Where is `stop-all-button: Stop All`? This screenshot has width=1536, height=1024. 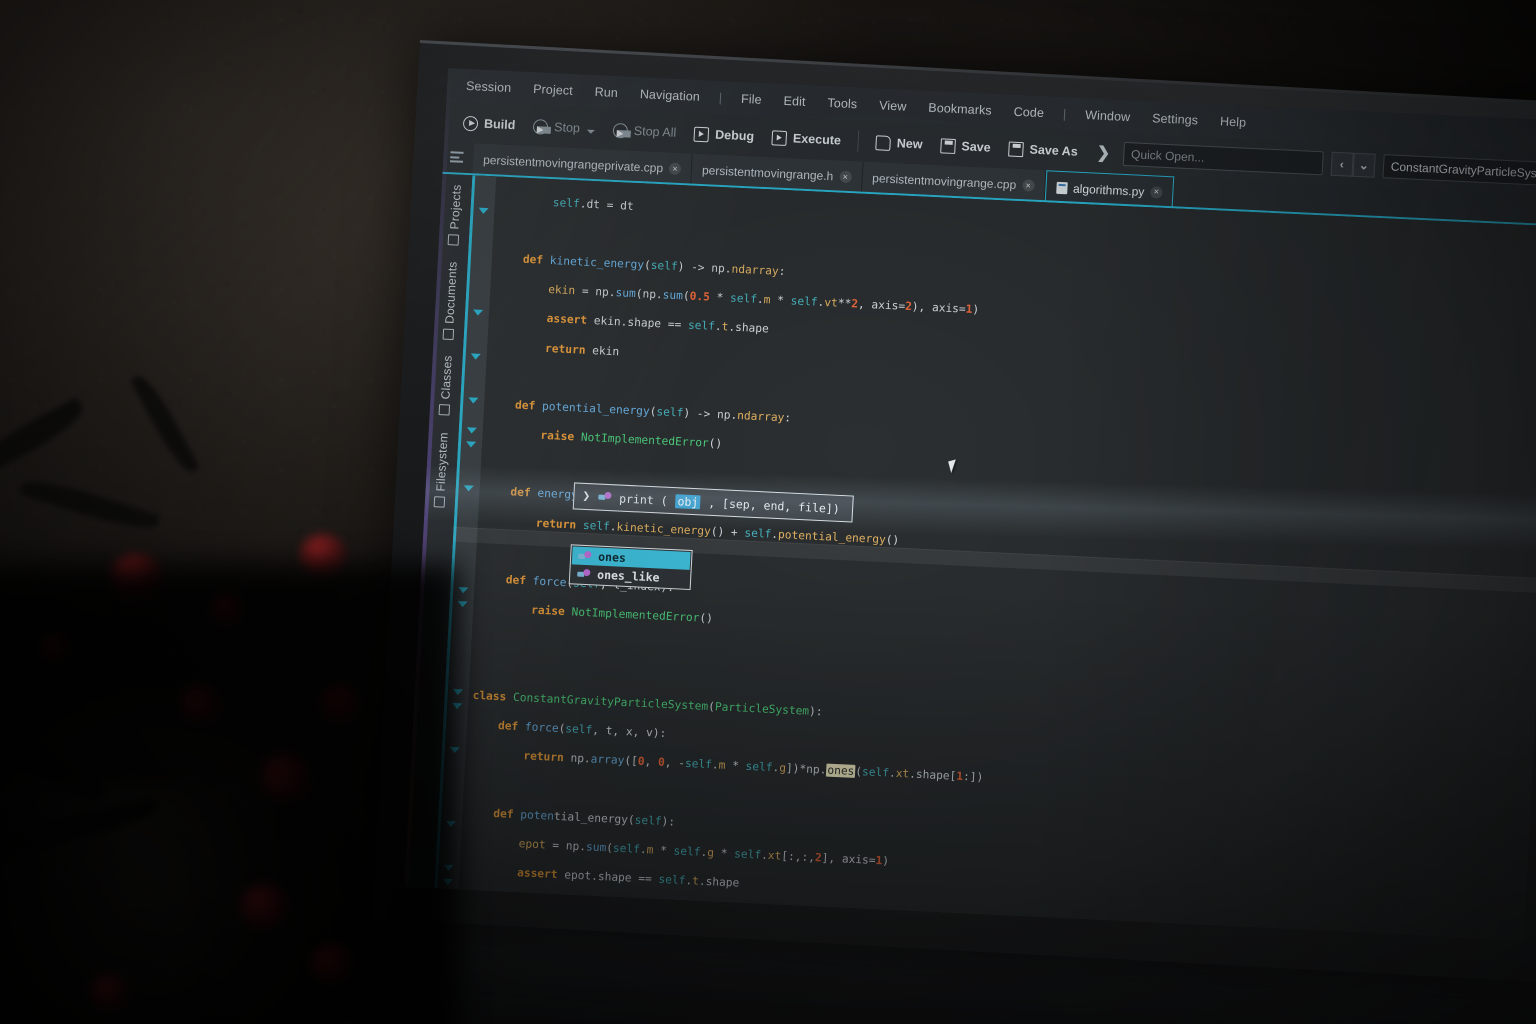 stop-all-button: Stop All is located at coordinates (644, 131).